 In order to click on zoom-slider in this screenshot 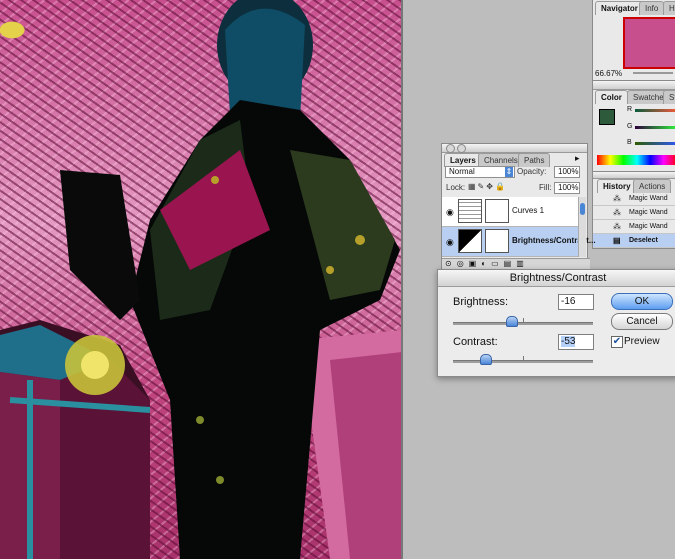, I will do `click(653, 73)`.